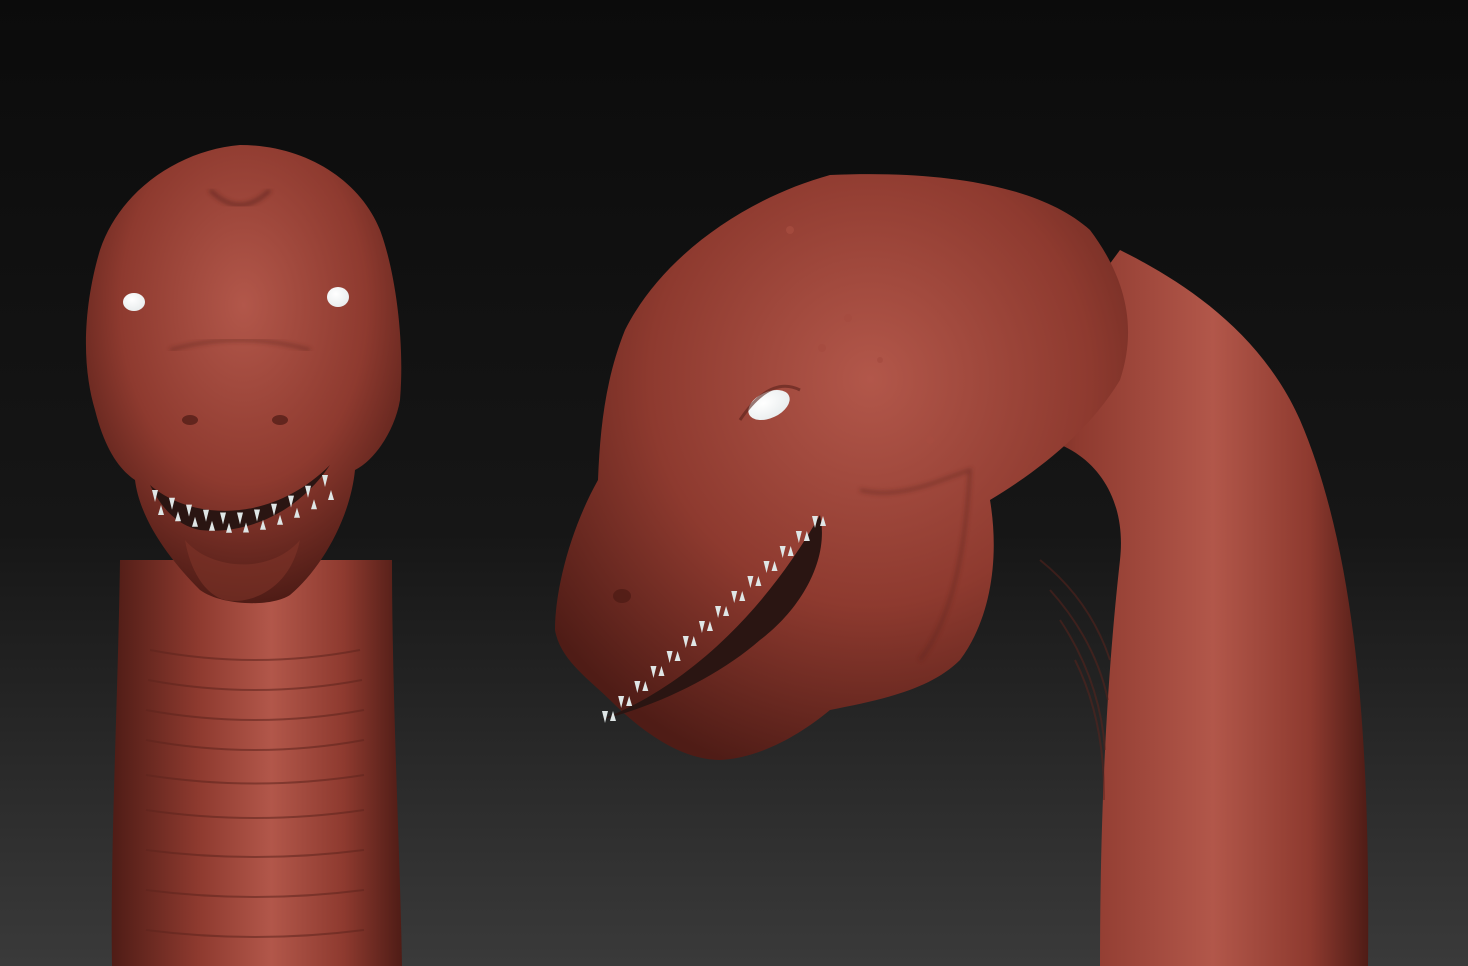  I want to click on front-right-nostril, so click(280, 420).